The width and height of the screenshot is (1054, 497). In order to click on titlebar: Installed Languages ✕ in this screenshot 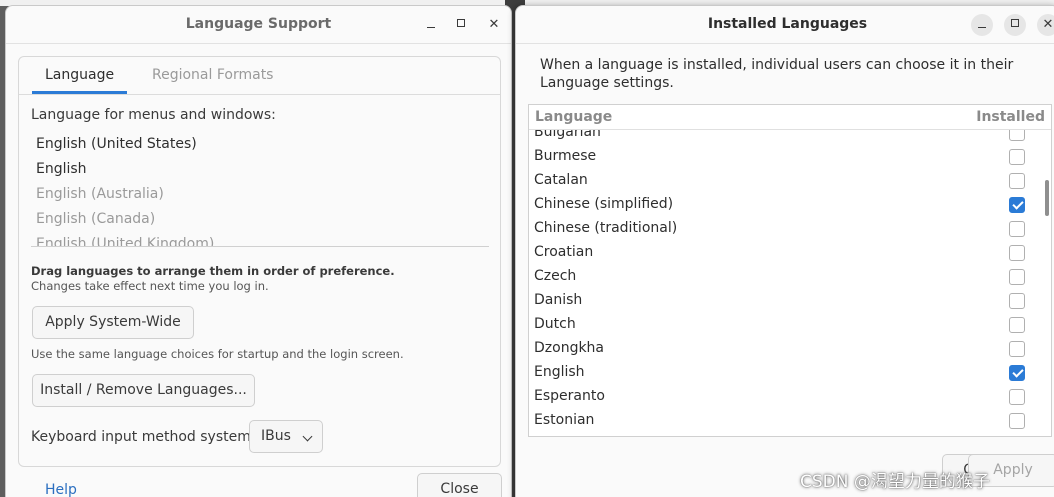, I will do `click(785, 25)`.